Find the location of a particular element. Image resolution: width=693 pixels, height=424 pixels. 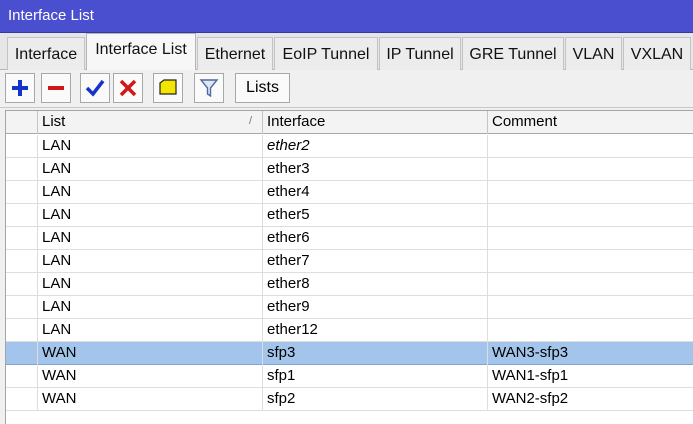

table-row: LAN ether9 is located at coordinates (349, 307).